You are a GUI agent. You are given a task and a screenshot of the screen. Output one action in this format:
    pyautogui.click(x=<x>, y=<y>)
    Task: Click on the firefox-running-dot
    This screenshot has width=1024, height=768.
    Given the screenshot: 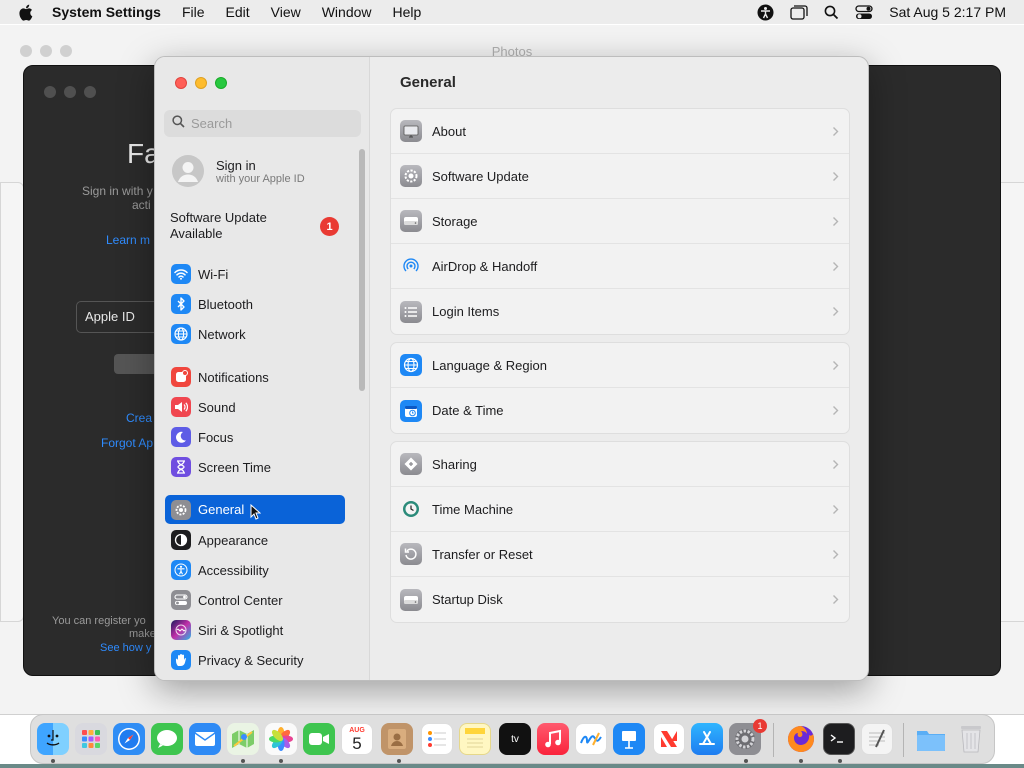 What is the action you would take?
    pyautogui.click(x=801, y=761)
    